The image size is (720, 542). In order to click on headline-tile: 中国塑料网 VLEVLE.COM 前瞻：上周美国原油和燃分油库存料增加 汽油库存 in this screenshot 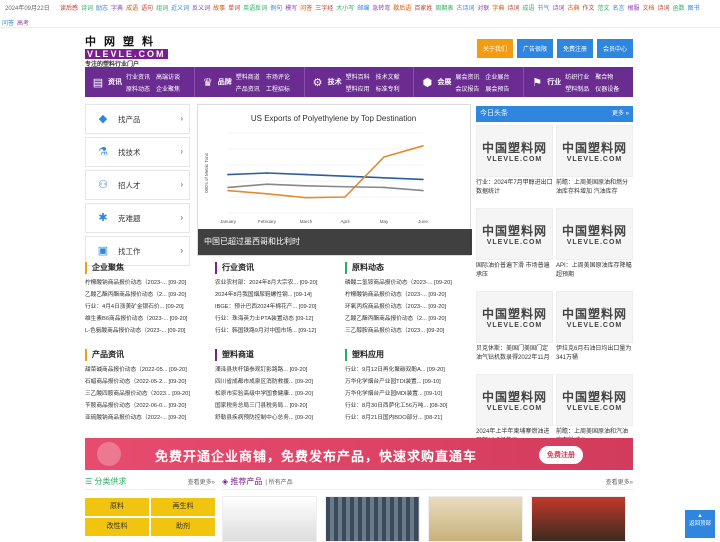, I will do `click(594, 165)`.